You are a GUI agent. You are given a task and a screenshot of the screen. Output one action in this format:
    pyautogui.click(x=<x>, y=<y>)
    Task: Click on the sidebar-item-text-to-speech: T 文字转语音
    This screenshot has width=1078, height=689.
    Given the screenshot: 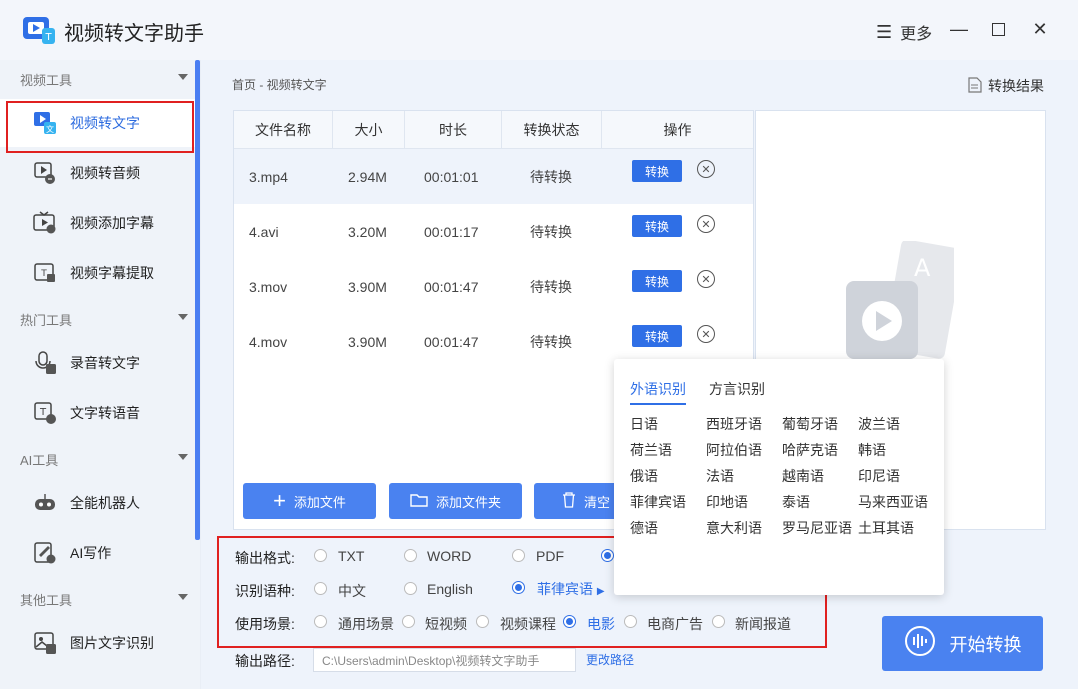 What is the action you would take?
    pyautogui.click(x=97, y=413)
    